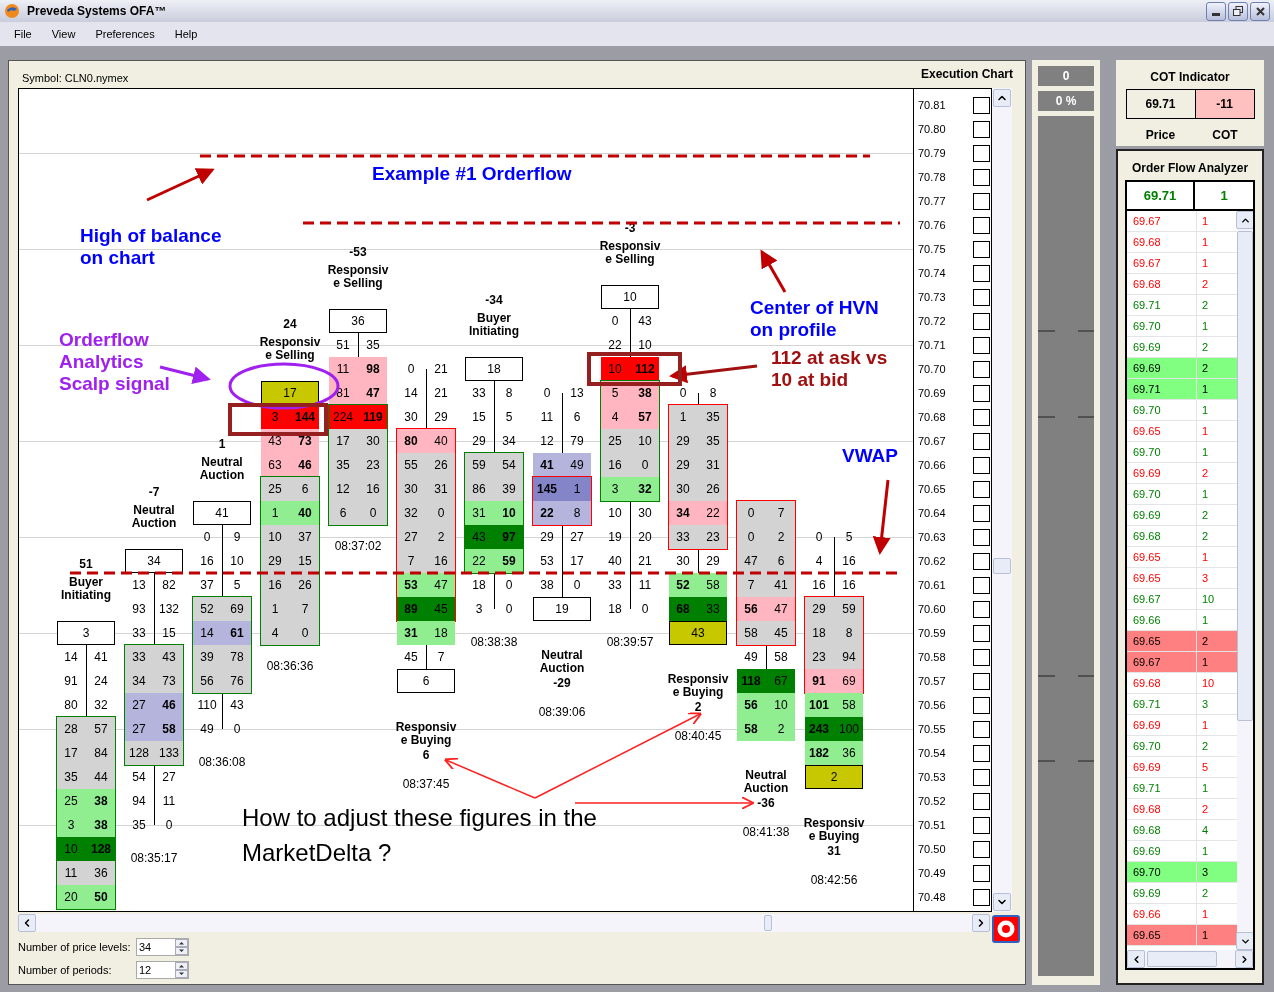  What do you see at coordinates (615, 561) in the screenshot?
I see `bid-volume: 40` at bounding box center [615, 561].